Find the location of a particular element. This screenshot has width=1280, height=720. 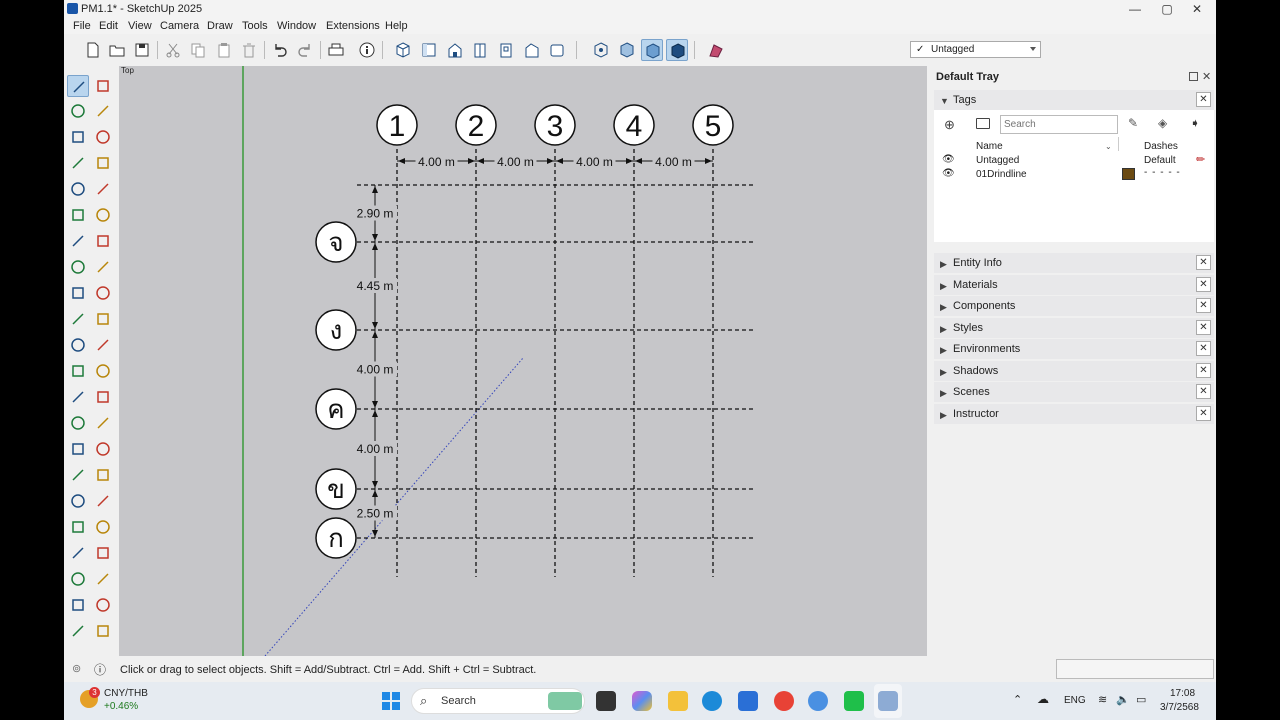

panel-environments: ▶ Environments ✕ is located at coordinates (1074, 349).